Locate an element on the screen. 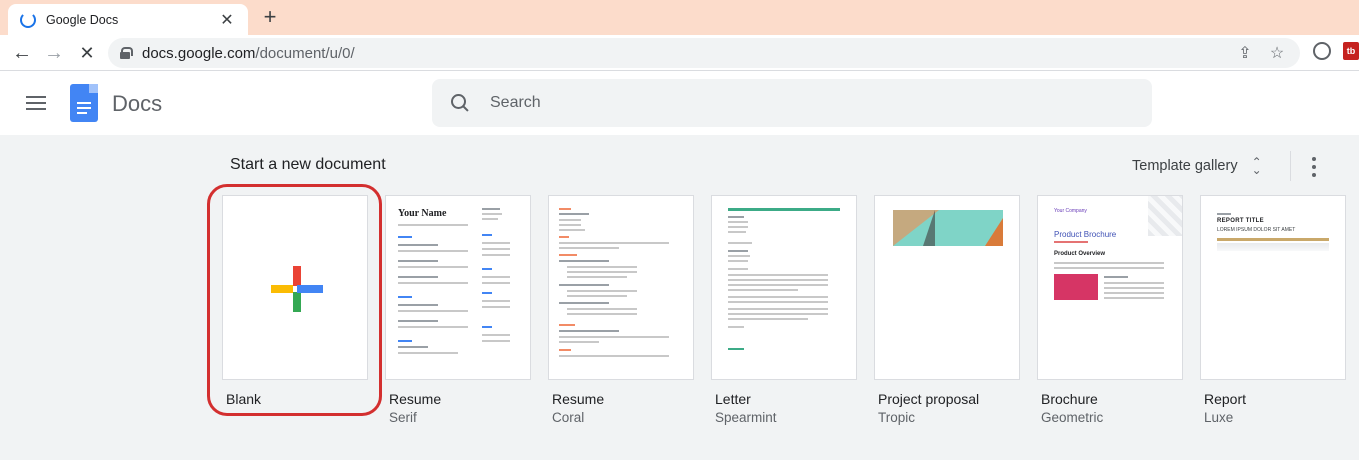  browser-tab-strip: Google Docs ✕ + is located at coordinates (679, 17).